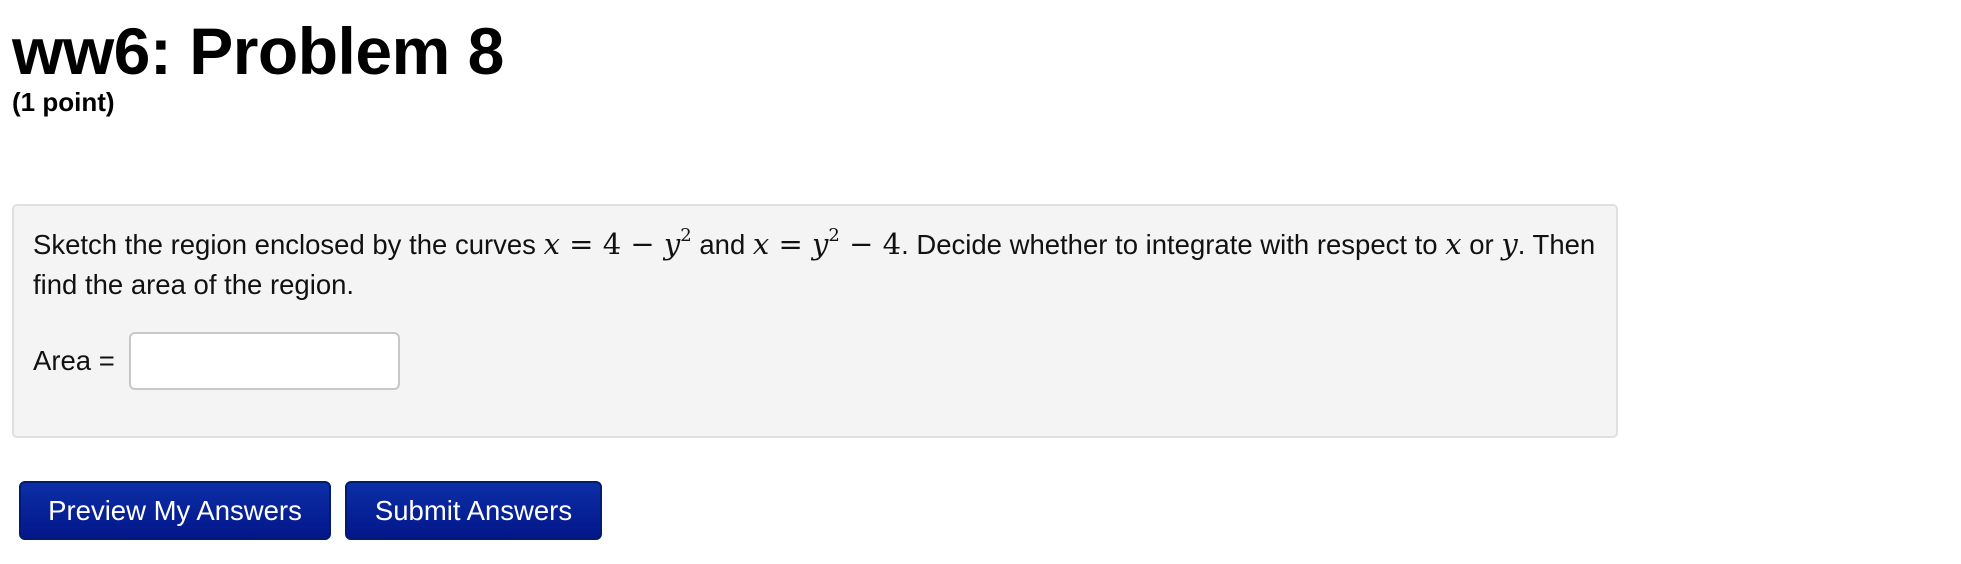 This screenshot has height=564, width=1961. I want to click on problem-points: (1 point), so click(63, 102).